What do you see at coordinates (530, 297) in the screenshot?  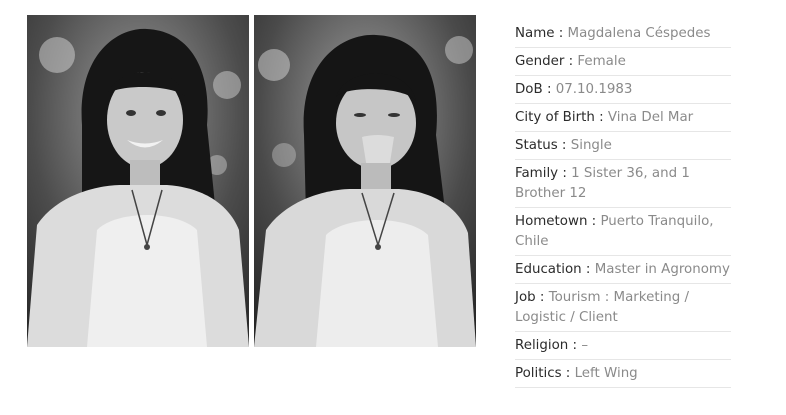 I see `field-label: Job :` at bounding box center [530, 297].